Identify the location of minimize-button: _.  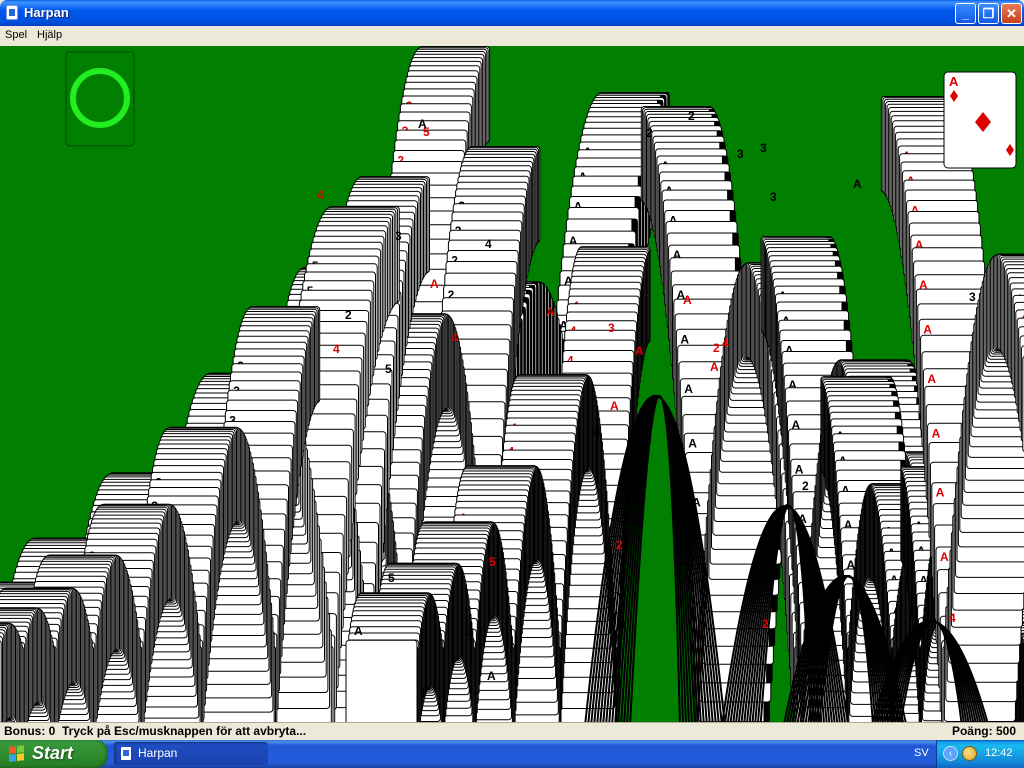
(965, 13).